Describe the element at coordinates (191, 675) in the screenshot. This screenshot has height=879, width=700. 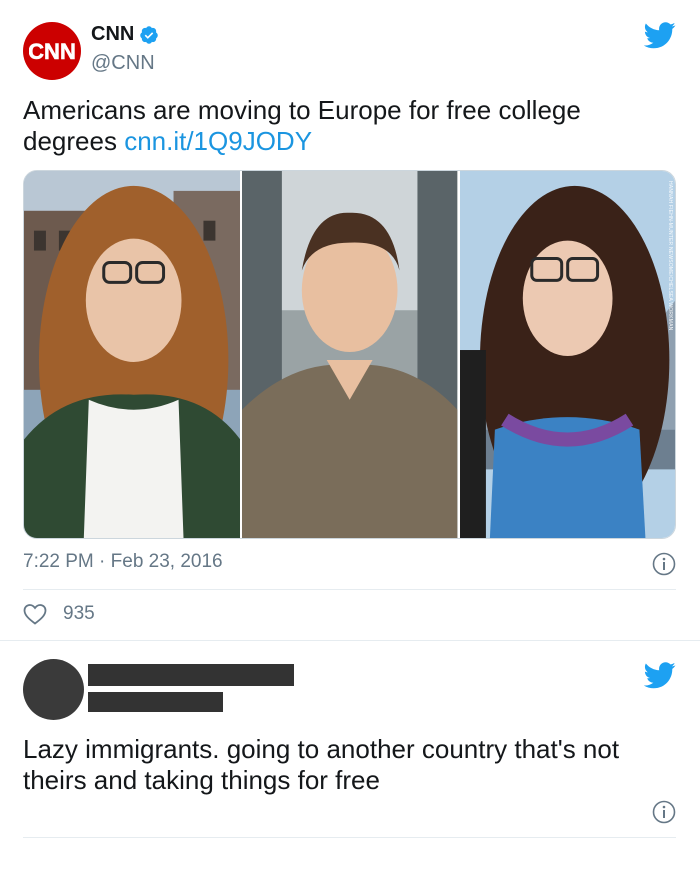
I see `redacted-display-name` at that location.